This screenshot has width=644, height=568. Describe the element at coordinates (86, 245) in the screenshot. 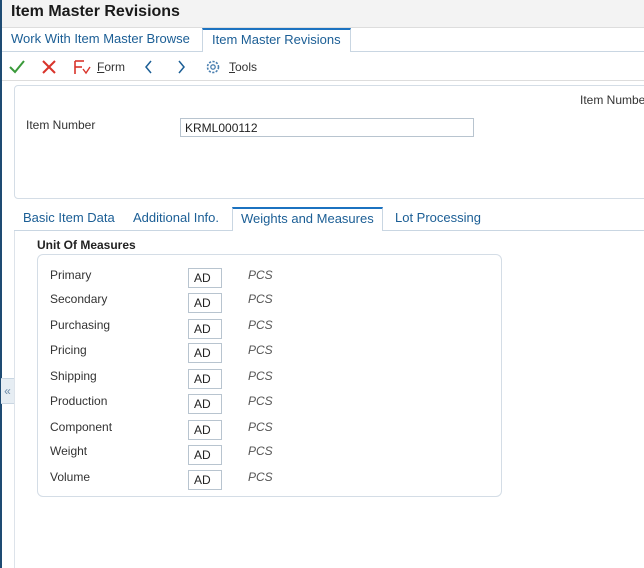

I see `unit-of-measures-title: Unit Of Measures` at that location.